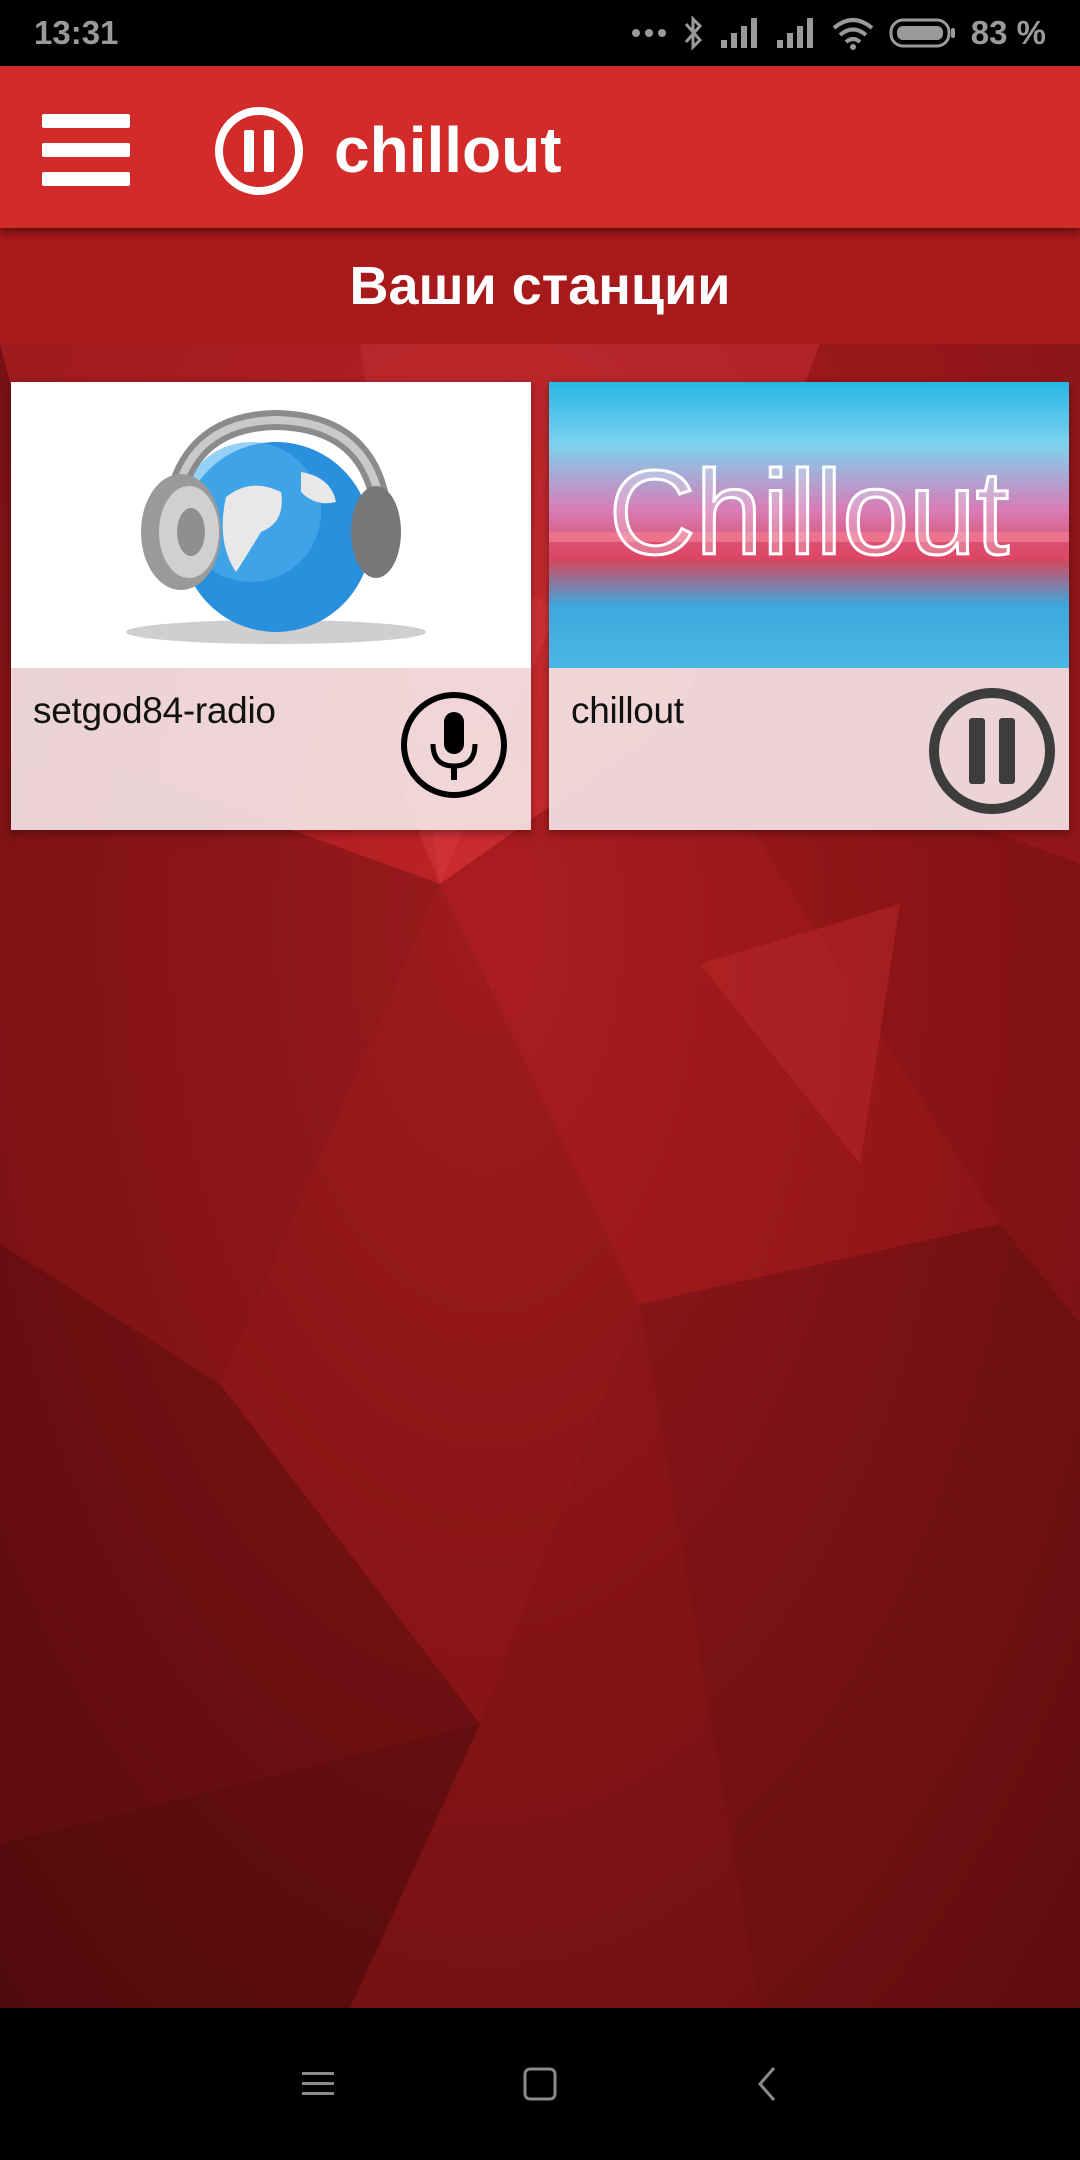 The width and height of the screenshot is (1080, 2160). I want to click on chillout-sunset-image: Chillout Chillout, so click(809, 513).